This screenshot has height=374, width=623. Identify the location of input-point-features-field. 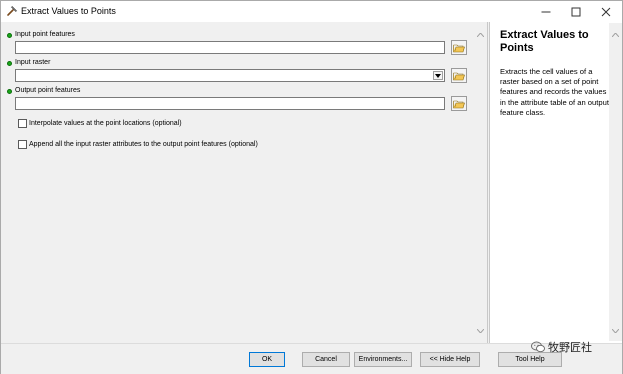
(230, 47).